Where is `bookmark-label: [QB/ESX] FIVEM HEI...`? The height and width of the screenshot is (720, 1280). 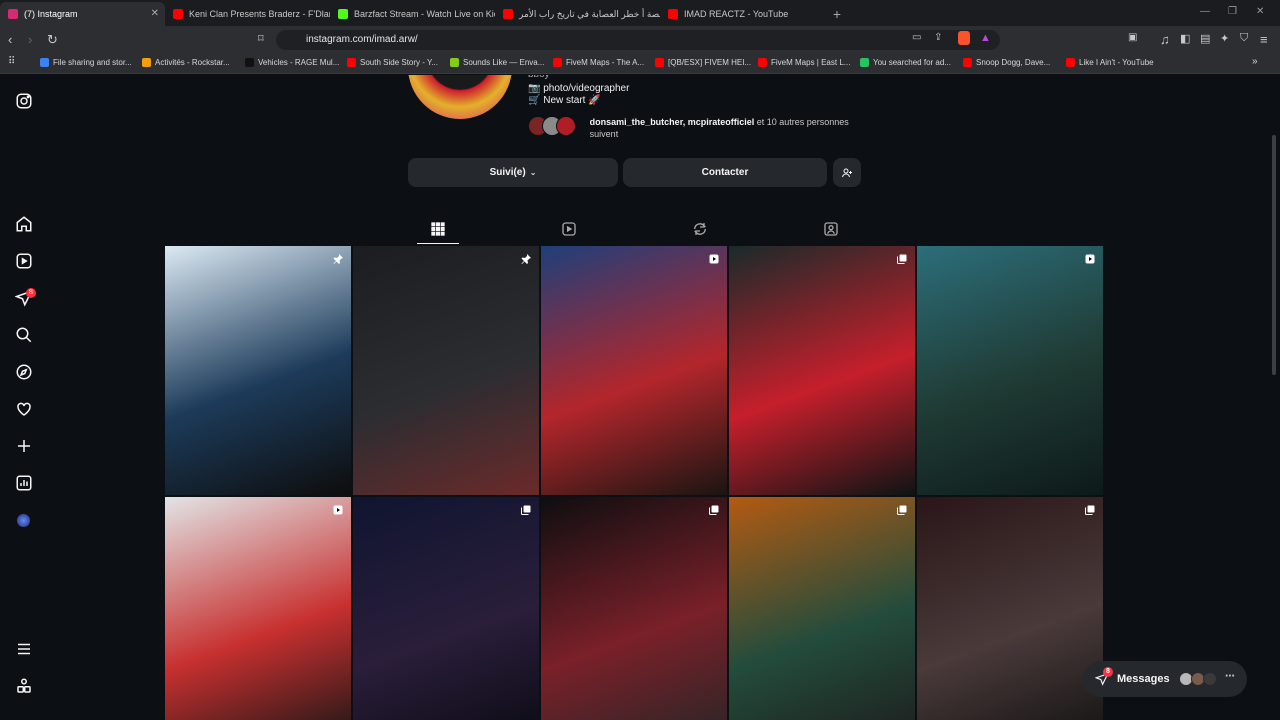 bookmark-label: [QB/ESX] FIVEM HEI... is located at coordinates (710, 62).